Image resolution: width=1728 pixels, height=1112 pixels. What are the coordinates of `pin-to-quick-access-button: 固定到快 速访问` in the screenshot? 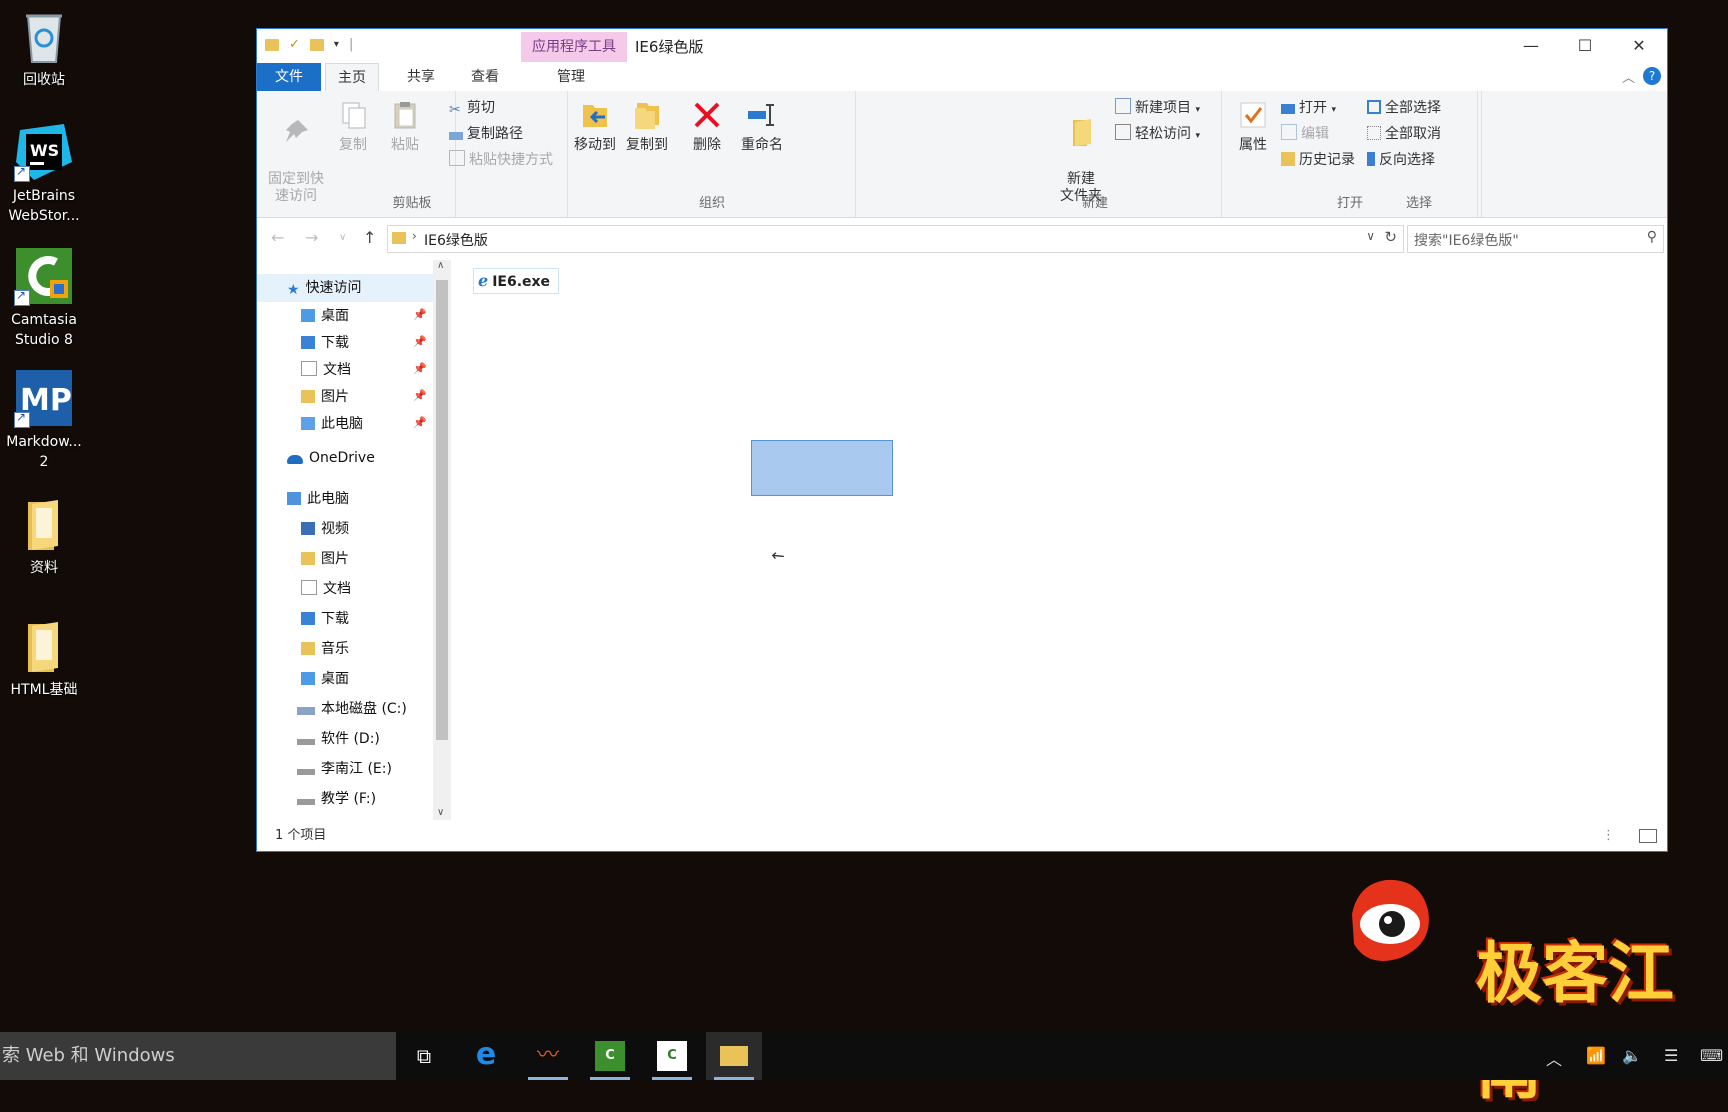 It's located at (296, 152).